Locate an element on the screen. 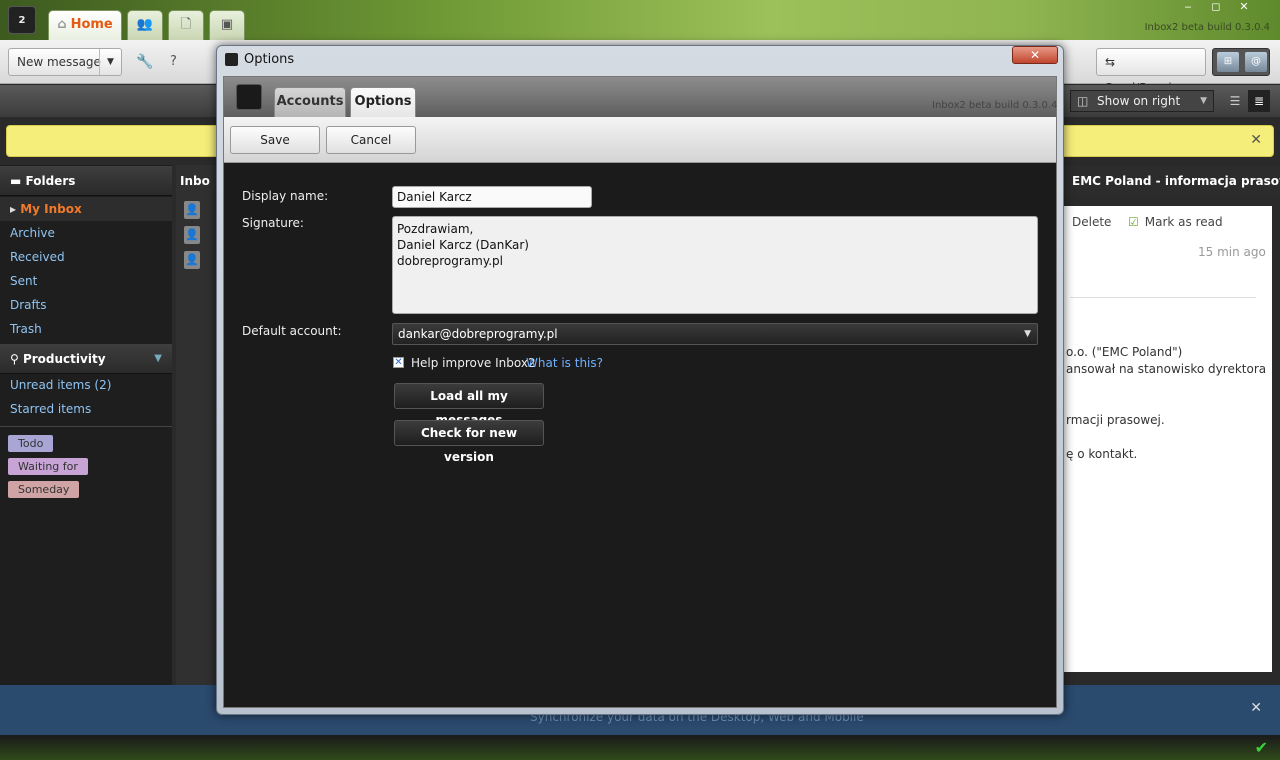 The height and width of the screenshot is (760, 1280). sidebar-item-sent: Sent is located at coordinates (86, 281).